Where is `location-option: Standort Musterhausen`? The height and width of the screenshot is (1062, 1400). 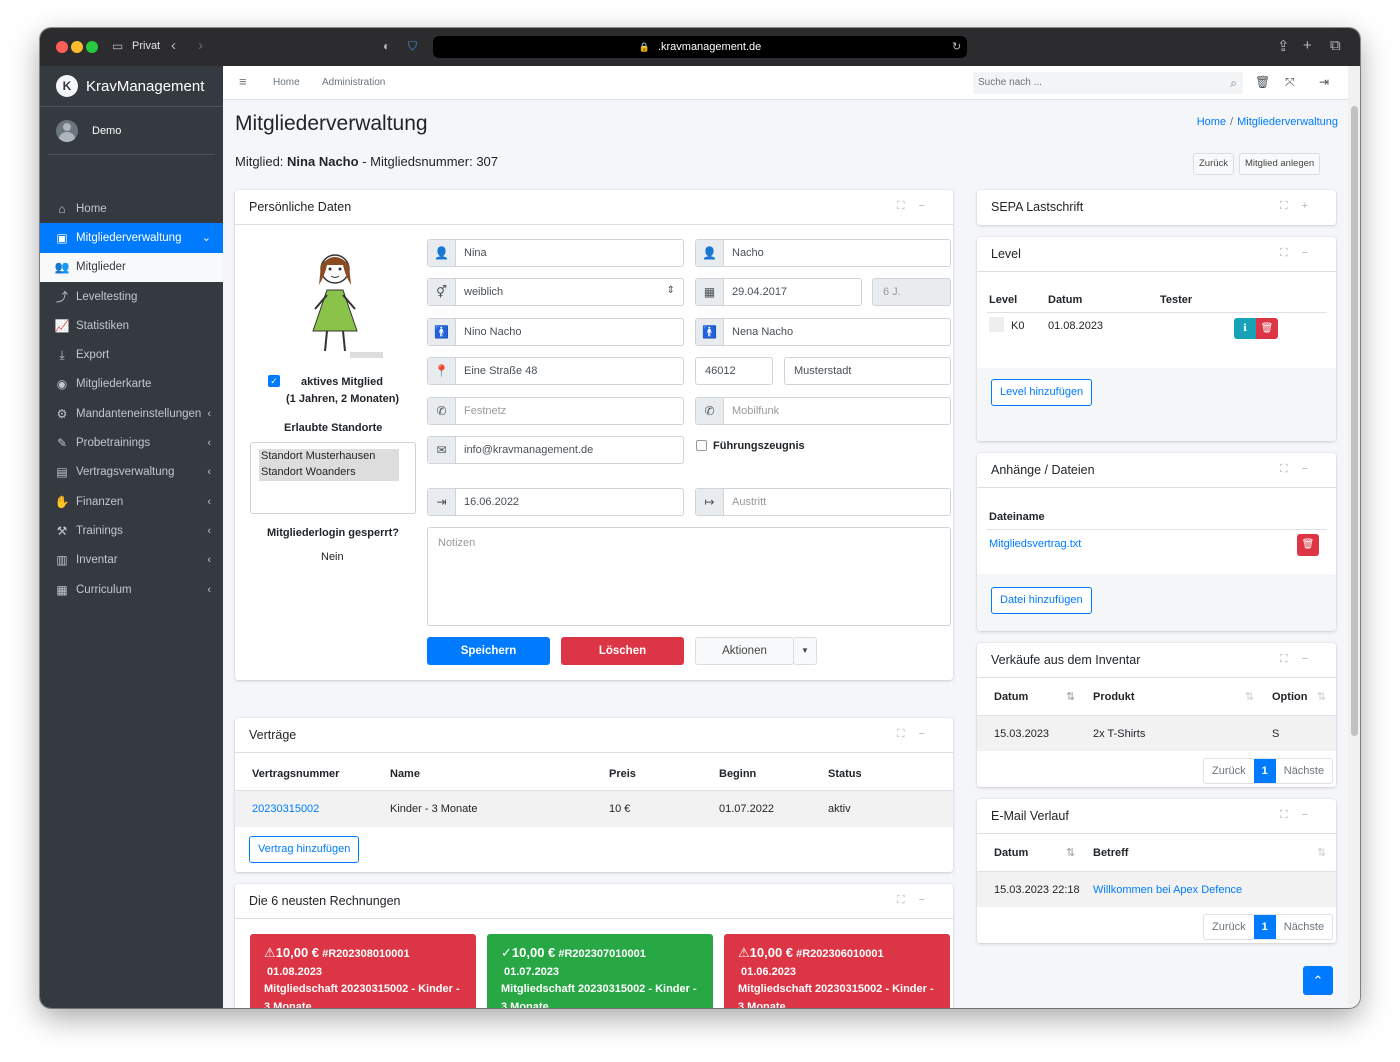
location-option: Standort Musterhausen is located at coordinates (318, 456).